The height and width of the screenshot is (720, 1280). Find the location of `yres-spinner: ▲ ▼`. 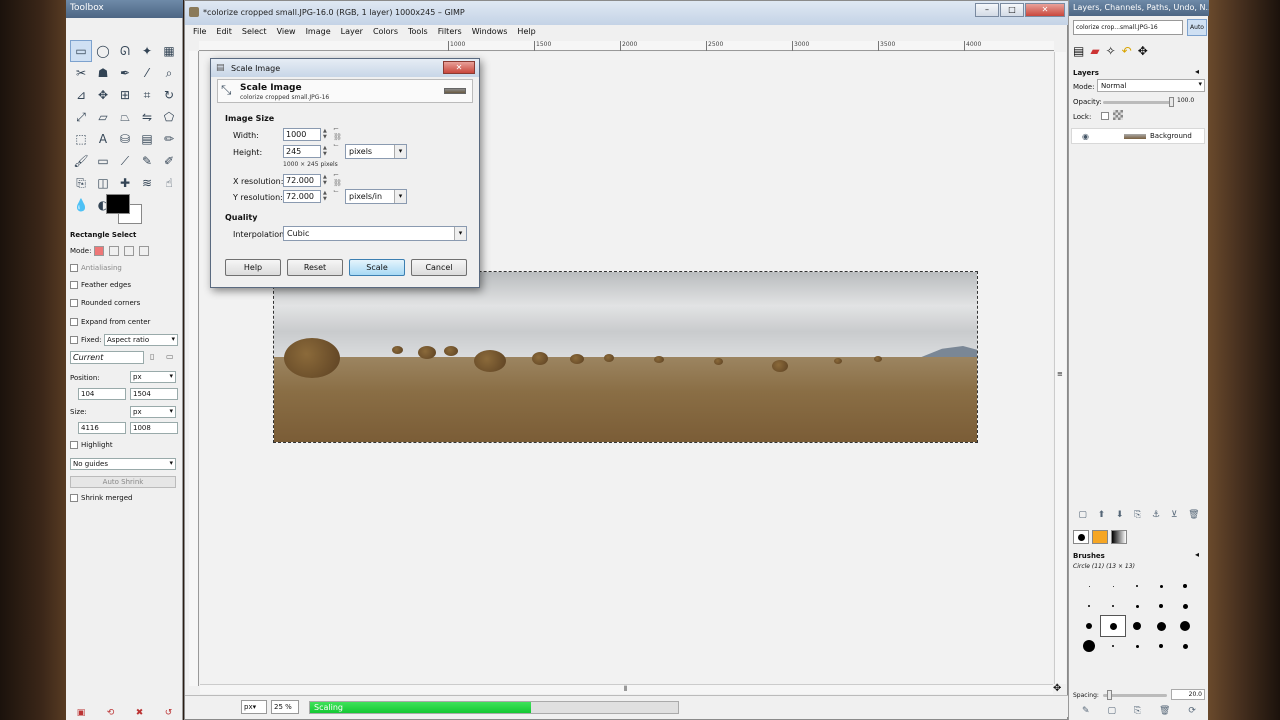

yres-spinner: ▲ ▼ is located at coordinates (326, 196).